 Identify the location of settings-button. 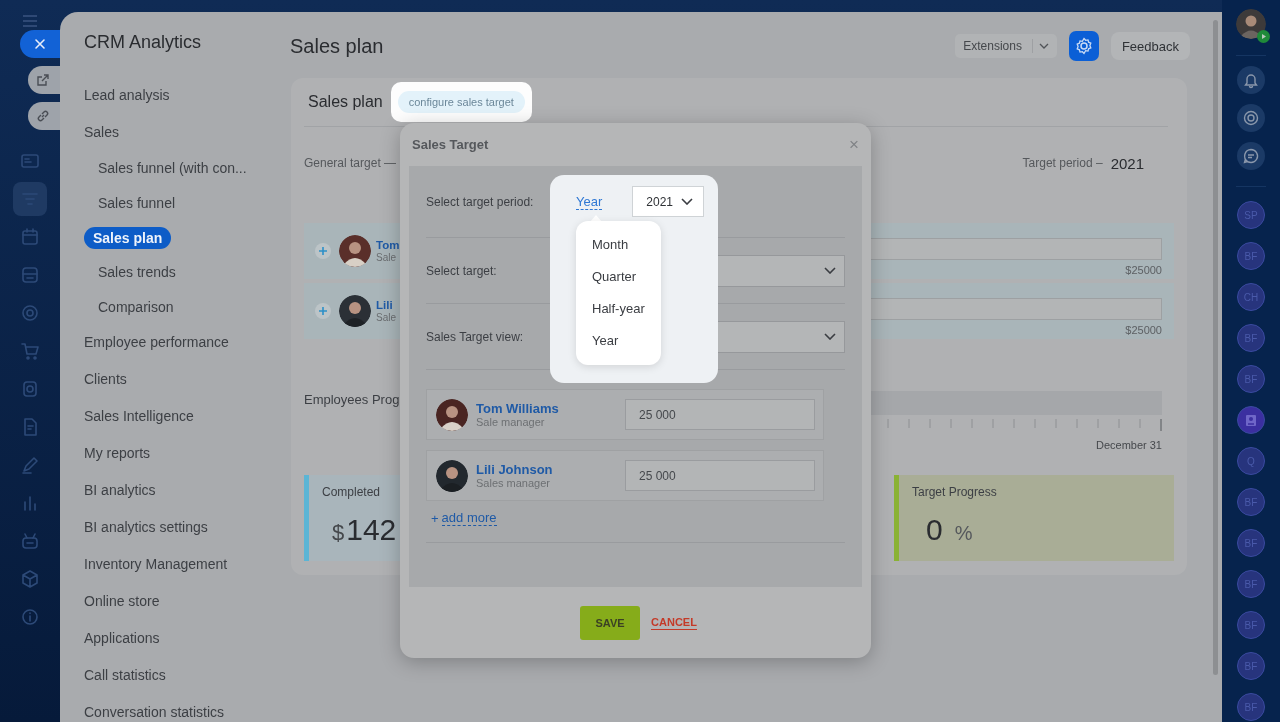
(1083, 46).